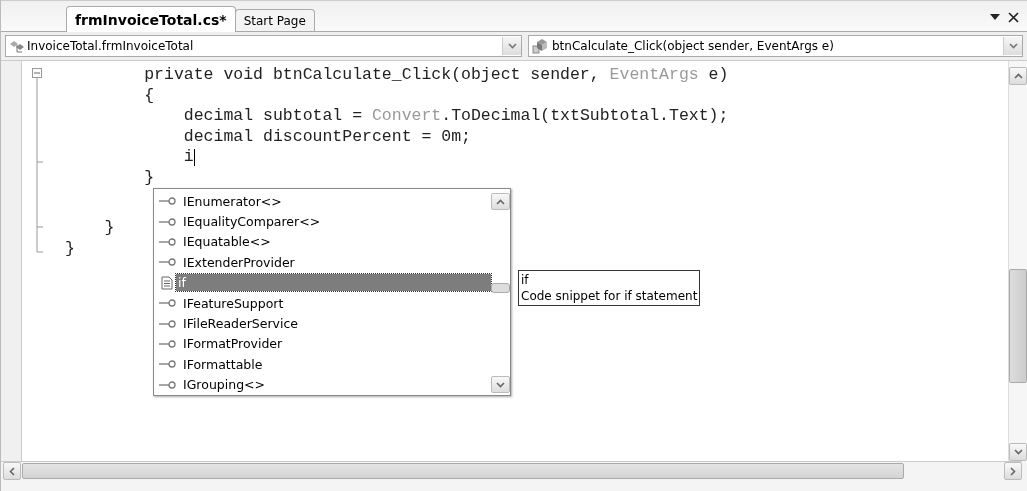  What do you see at coordinates (322, 323) in the screenshot?
I see `completion-item: IFileReaderService` at bounding box center [322, 323].